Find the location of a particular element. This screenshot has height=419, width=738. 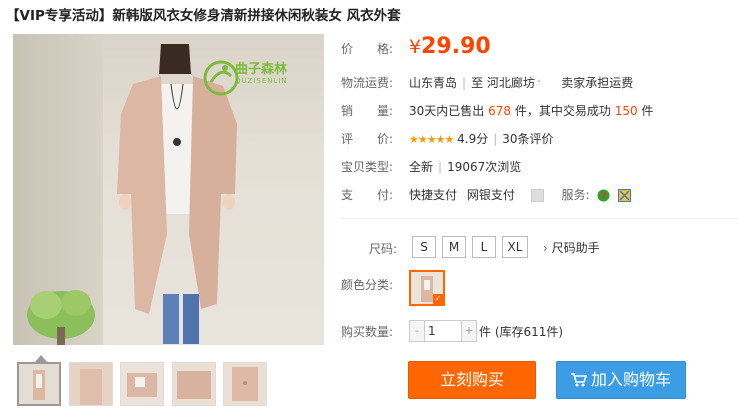

sales-value: 30天内已售出 678 件，其中交易成功 150 件 is located at coordinates (531, 110).